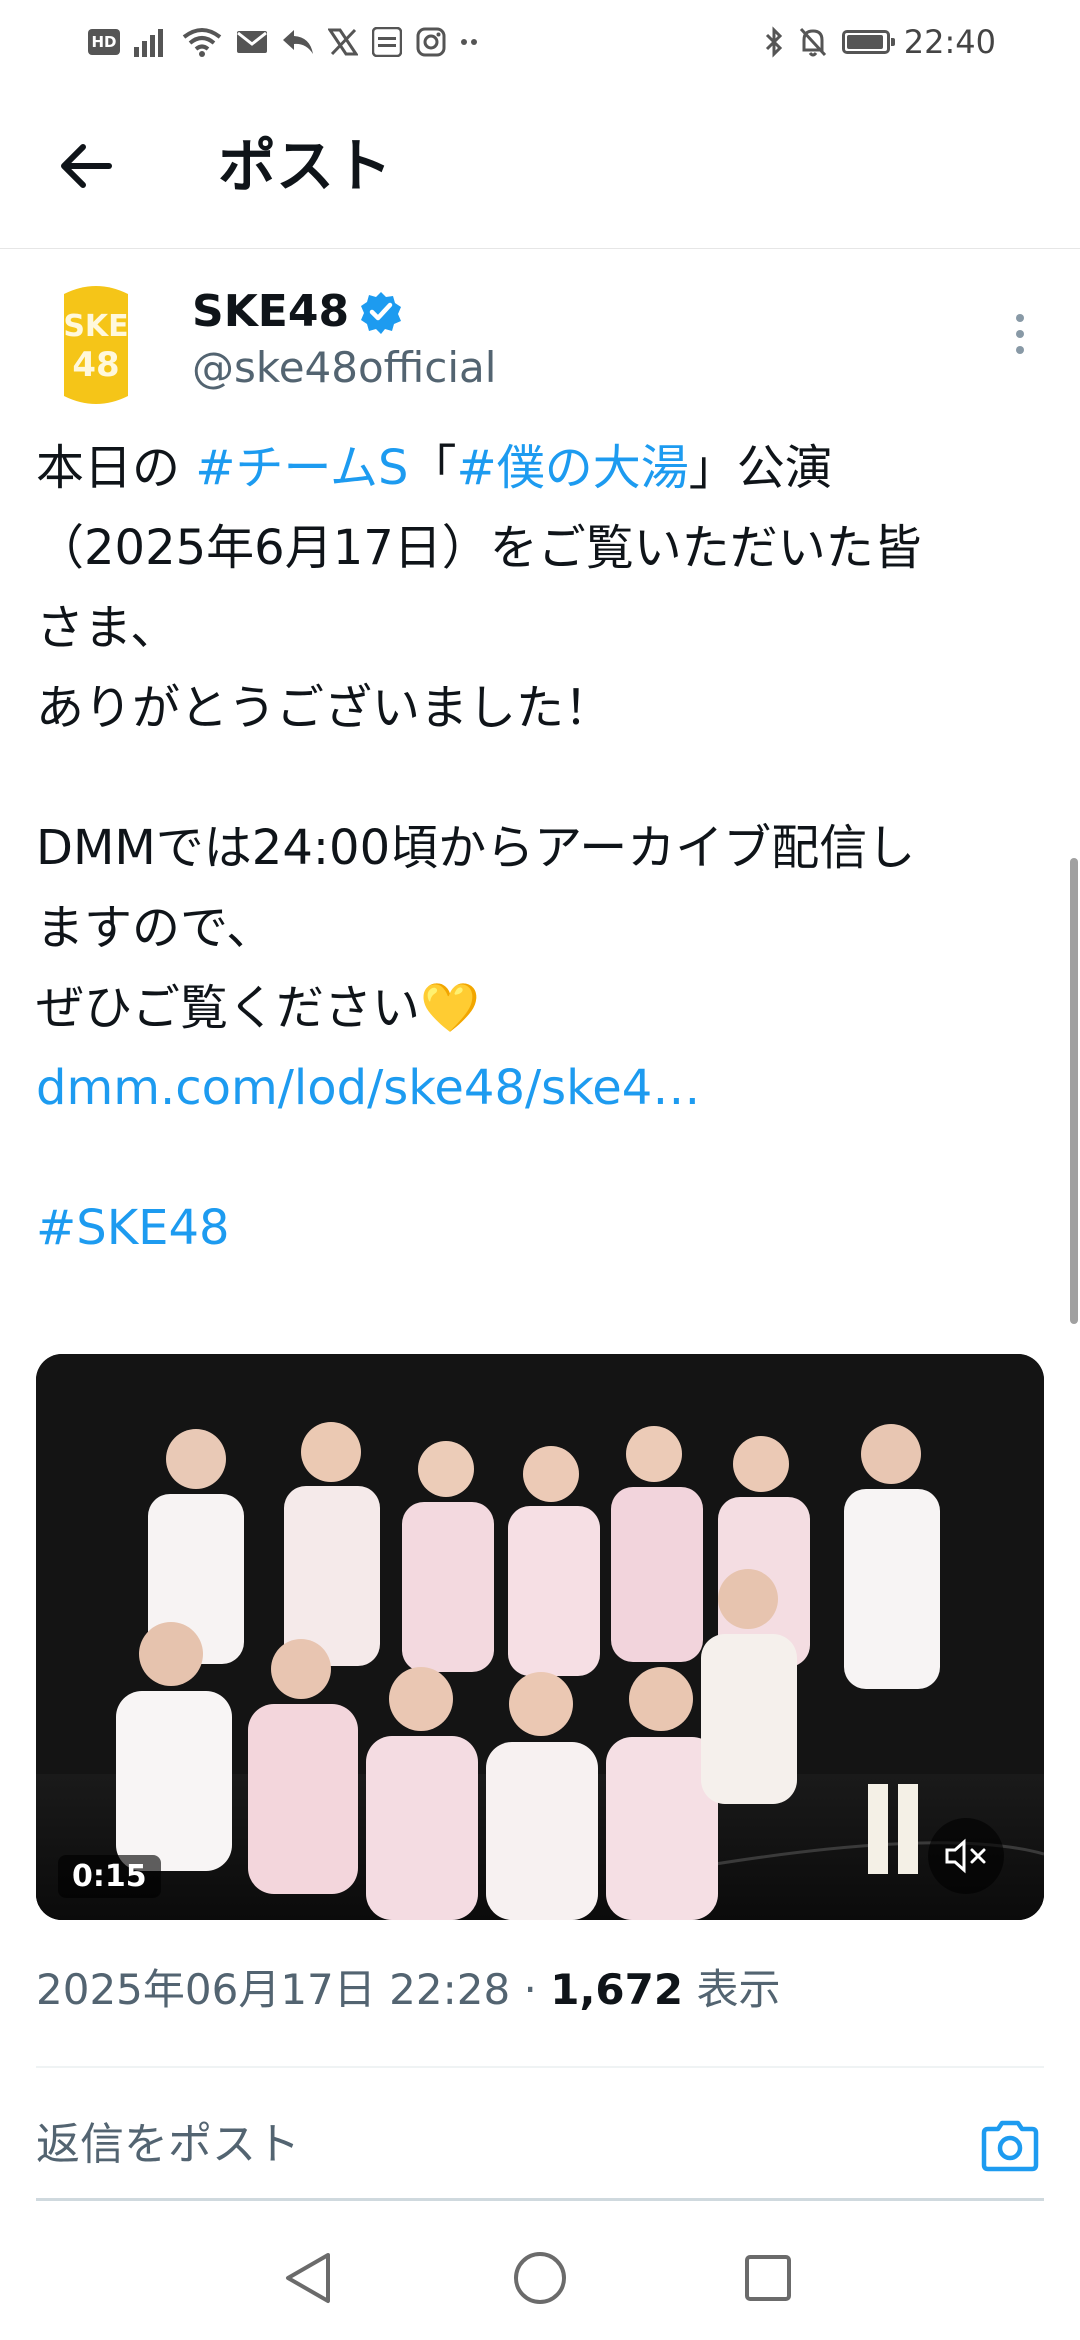 This screenshot has height=2340, width=1080. I want to click on page-title: ポスト, so click(305, 166).